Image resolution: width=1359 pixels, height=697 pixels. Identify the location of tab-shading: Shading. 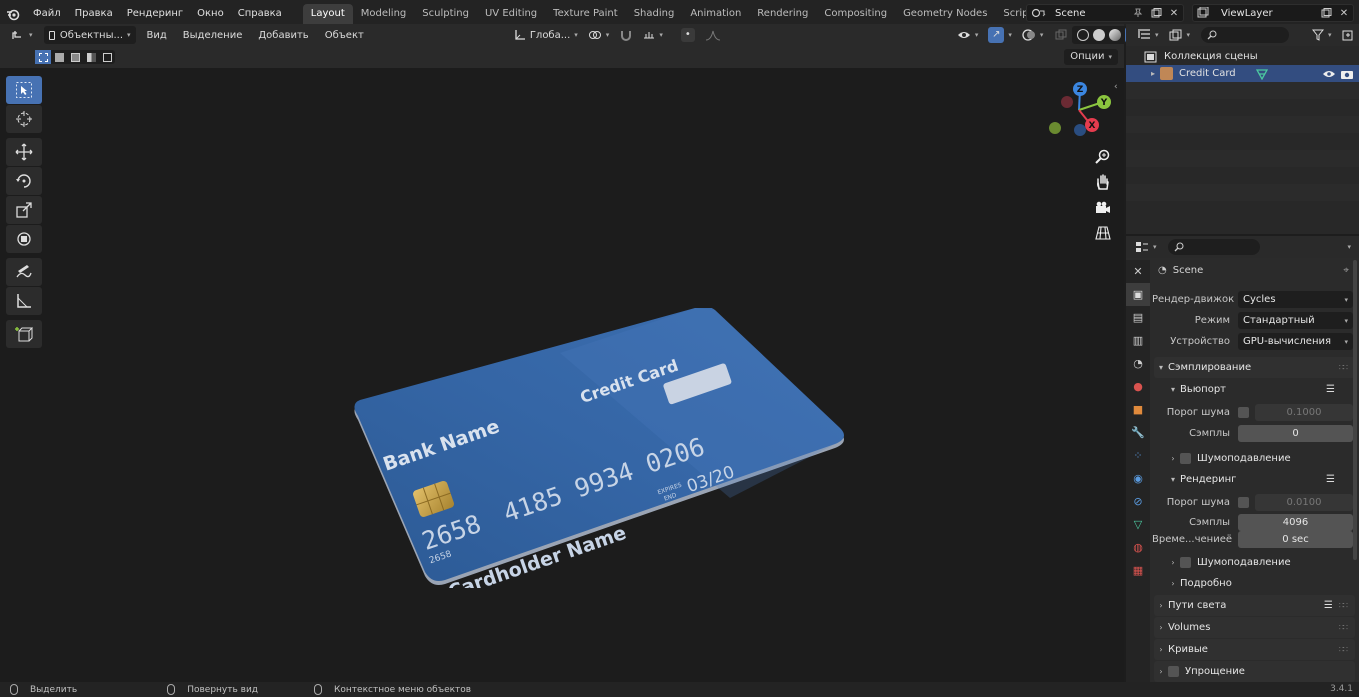
(654, 14).